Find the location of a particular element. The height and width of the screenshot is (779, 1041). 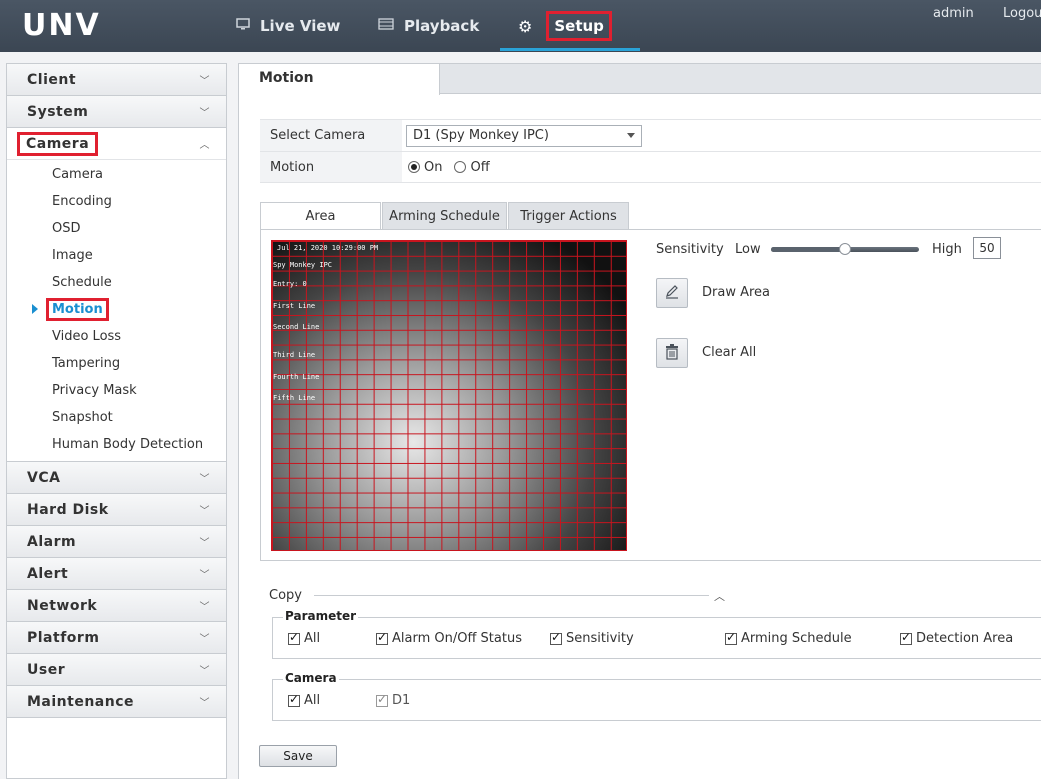

osd-line: Spy Monkey IPC is located at coordinates (303, 265).